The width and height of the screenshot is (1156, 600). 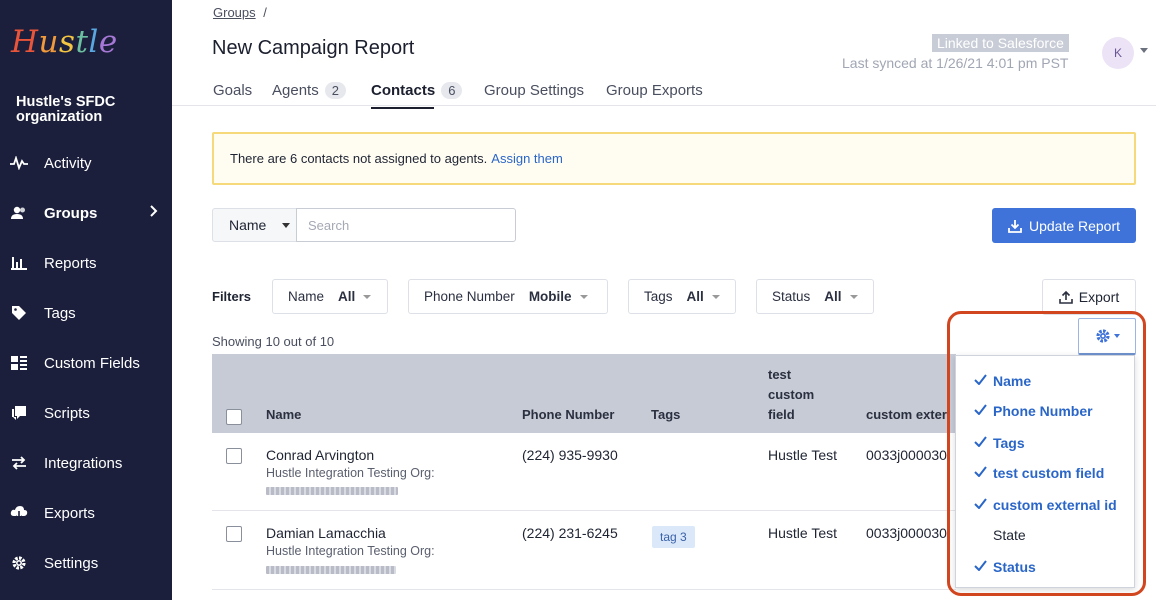 I want to click on search-field-select: Name, so click(x=254, y=225).